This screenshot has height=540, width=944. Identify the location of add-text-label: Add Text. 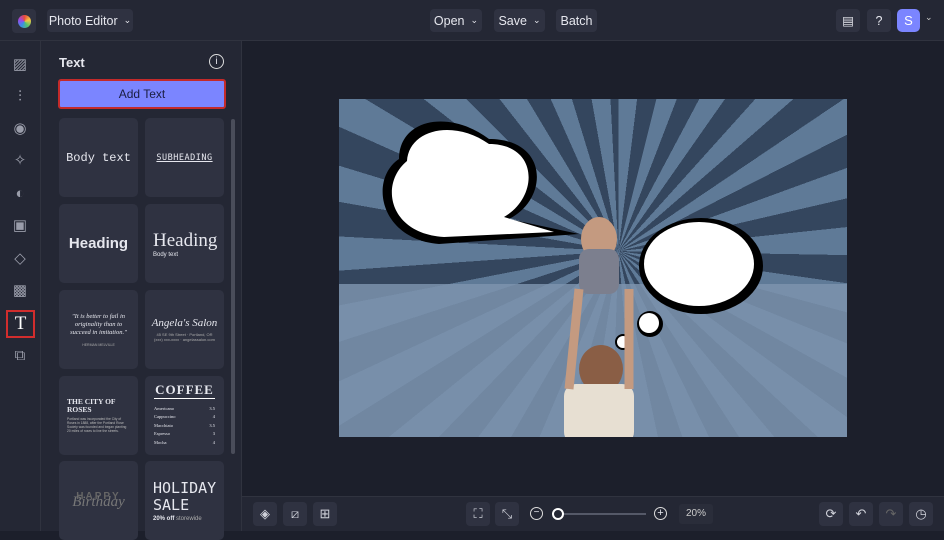
(142, 94).